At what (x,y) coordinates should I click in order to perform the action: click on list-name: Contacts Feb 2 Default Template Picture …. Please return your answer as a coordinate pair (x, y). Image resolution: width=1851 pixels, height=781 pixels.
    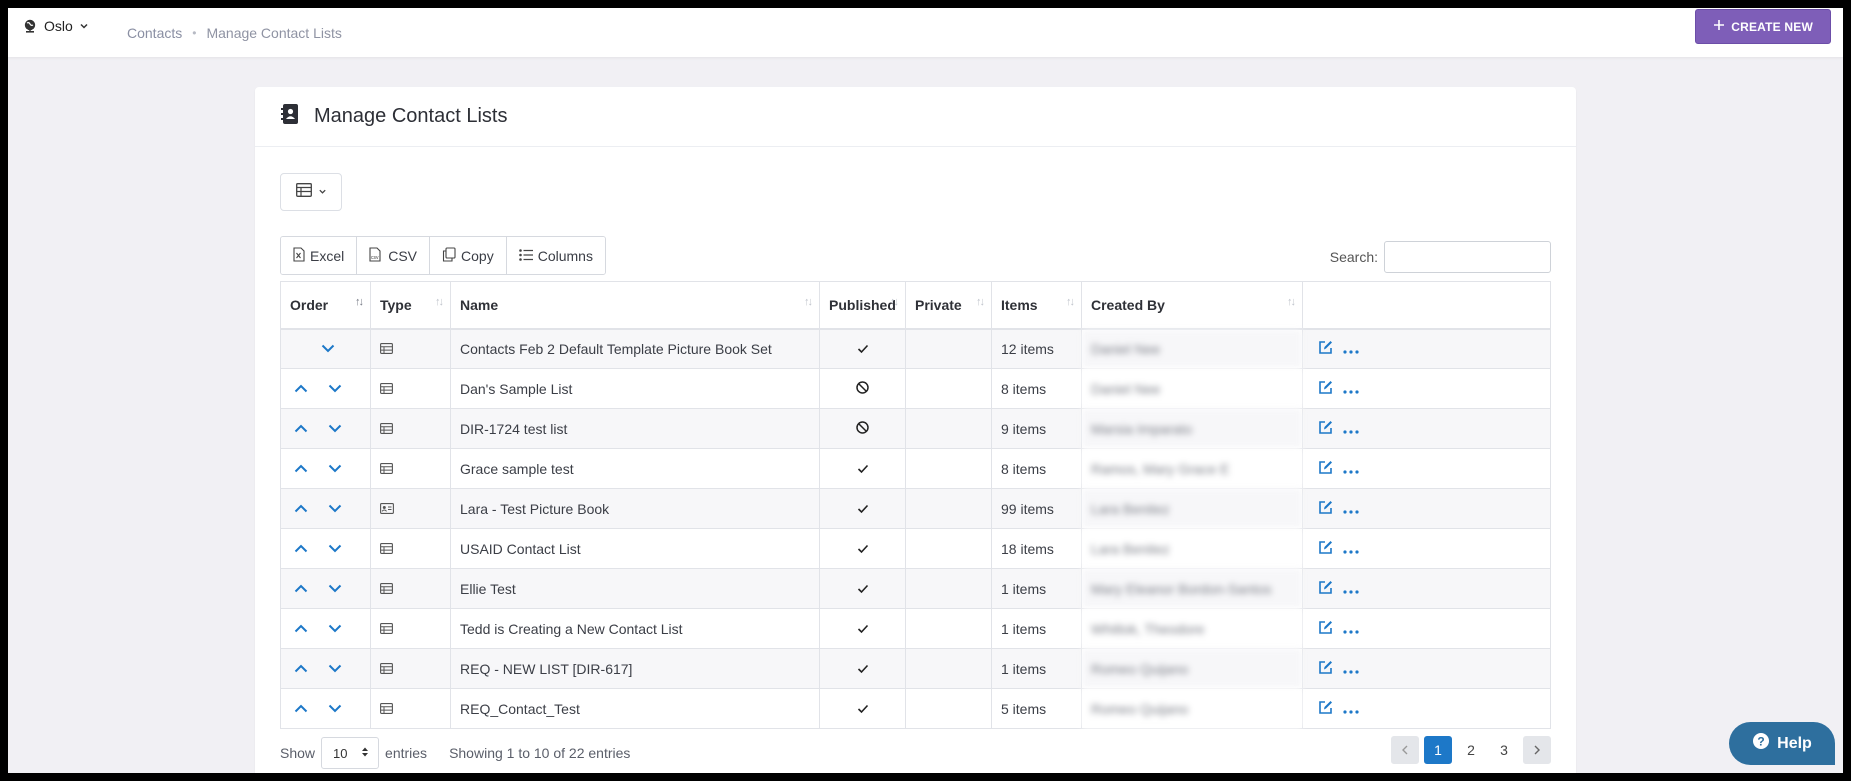
    Looking at the image, I should click on (635, 348).